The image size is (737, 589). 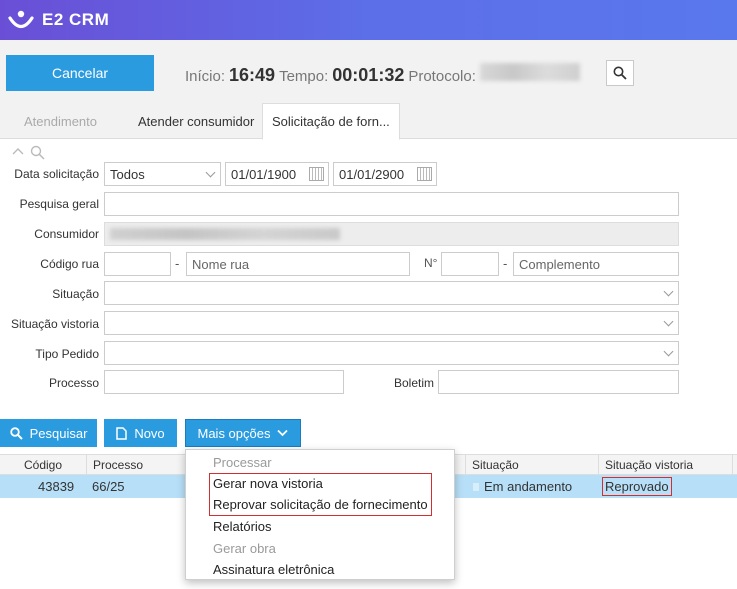 I want to click on date-to-field: 01/01/2900, so click(x=385, y=174).